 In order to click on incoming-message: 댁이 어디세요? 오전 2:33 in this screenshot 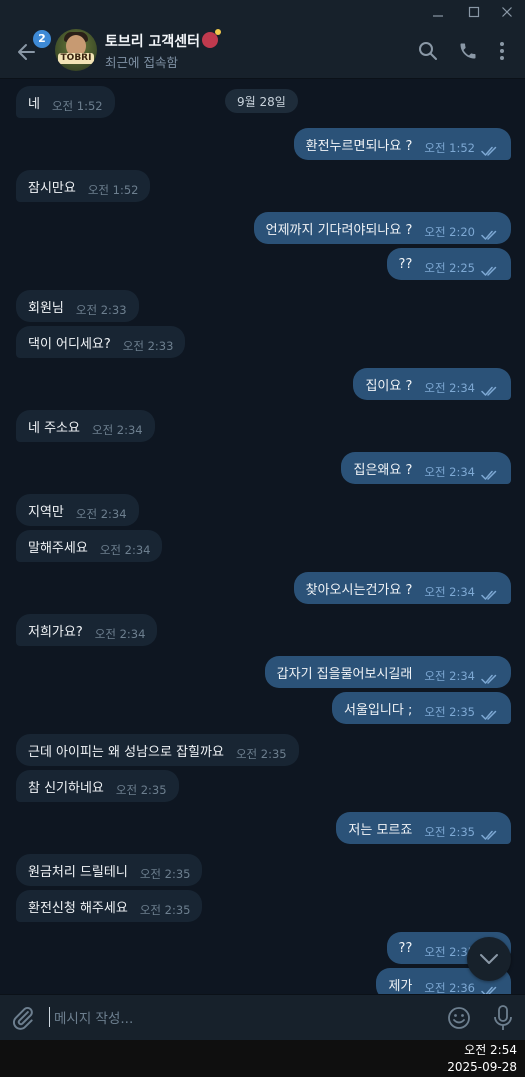, I will do `click(101, 342)`.